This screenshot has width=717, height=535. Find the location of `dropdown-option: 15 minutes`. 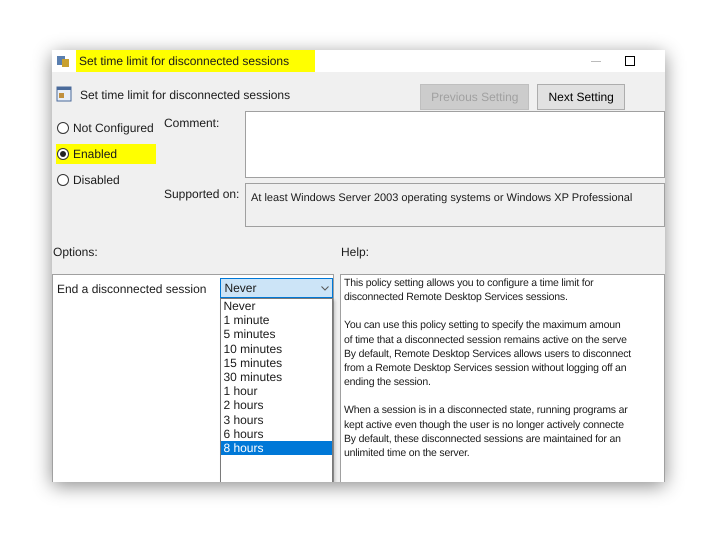

dropdown-option: 15 minutes is located at coordinates (276, 363).